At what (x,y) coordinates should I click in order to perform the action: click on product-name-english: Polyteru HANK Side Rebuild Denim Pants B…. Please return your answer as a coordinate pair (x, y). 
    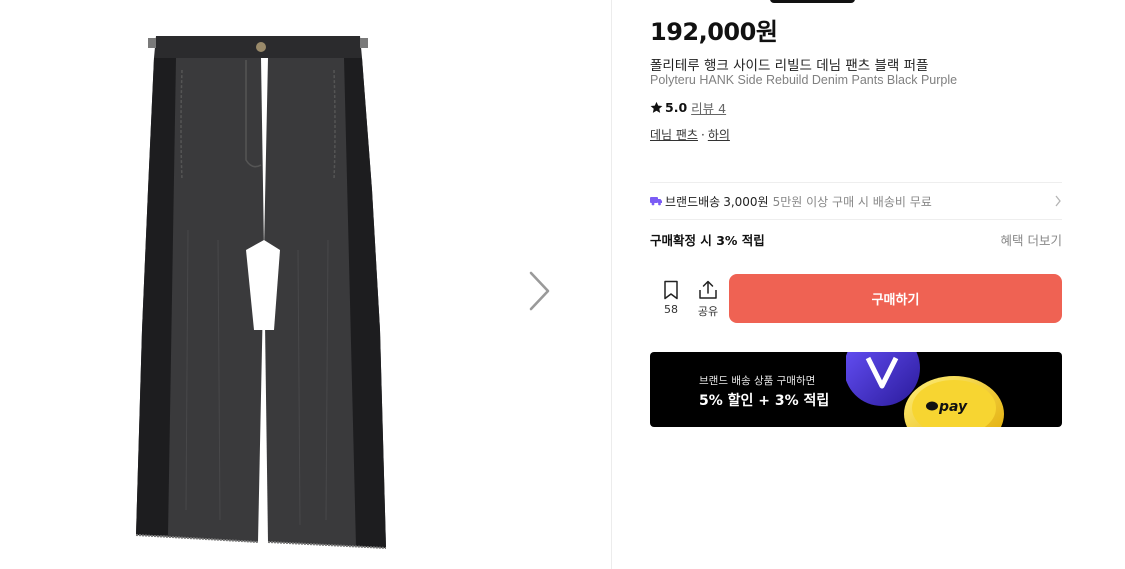
    Looking at the image, I should click on (804, 80).